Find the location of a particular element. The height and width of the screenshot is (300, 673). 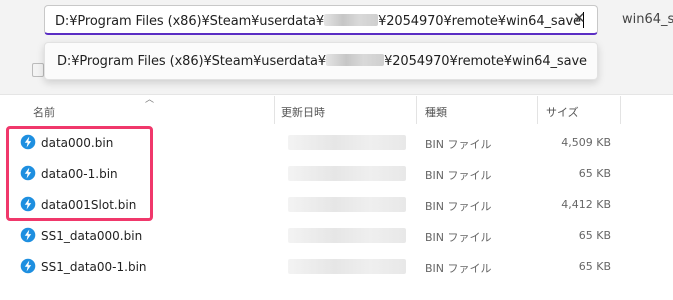

copy-icon is located at coordinates (38, 70).